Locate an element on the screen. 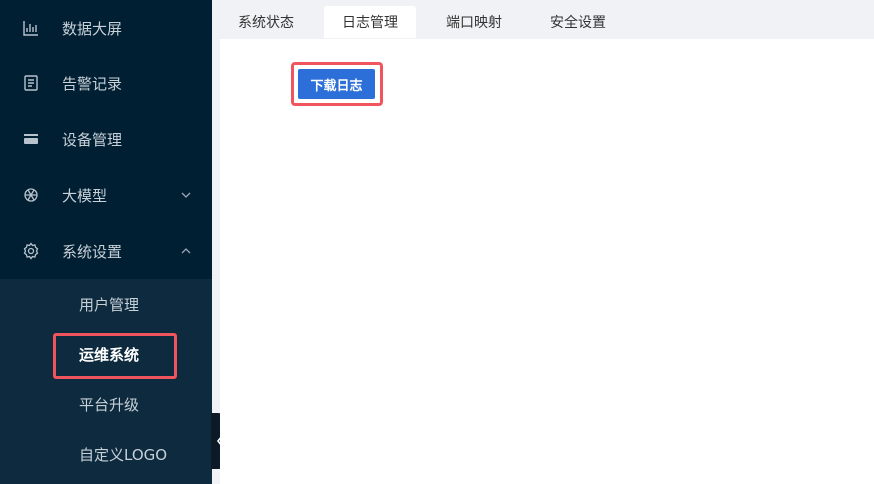 Image resolution: width=874 pixels, height=484 pixels. tab-log-management: 日志管理 is located at coordinates (370, 22).